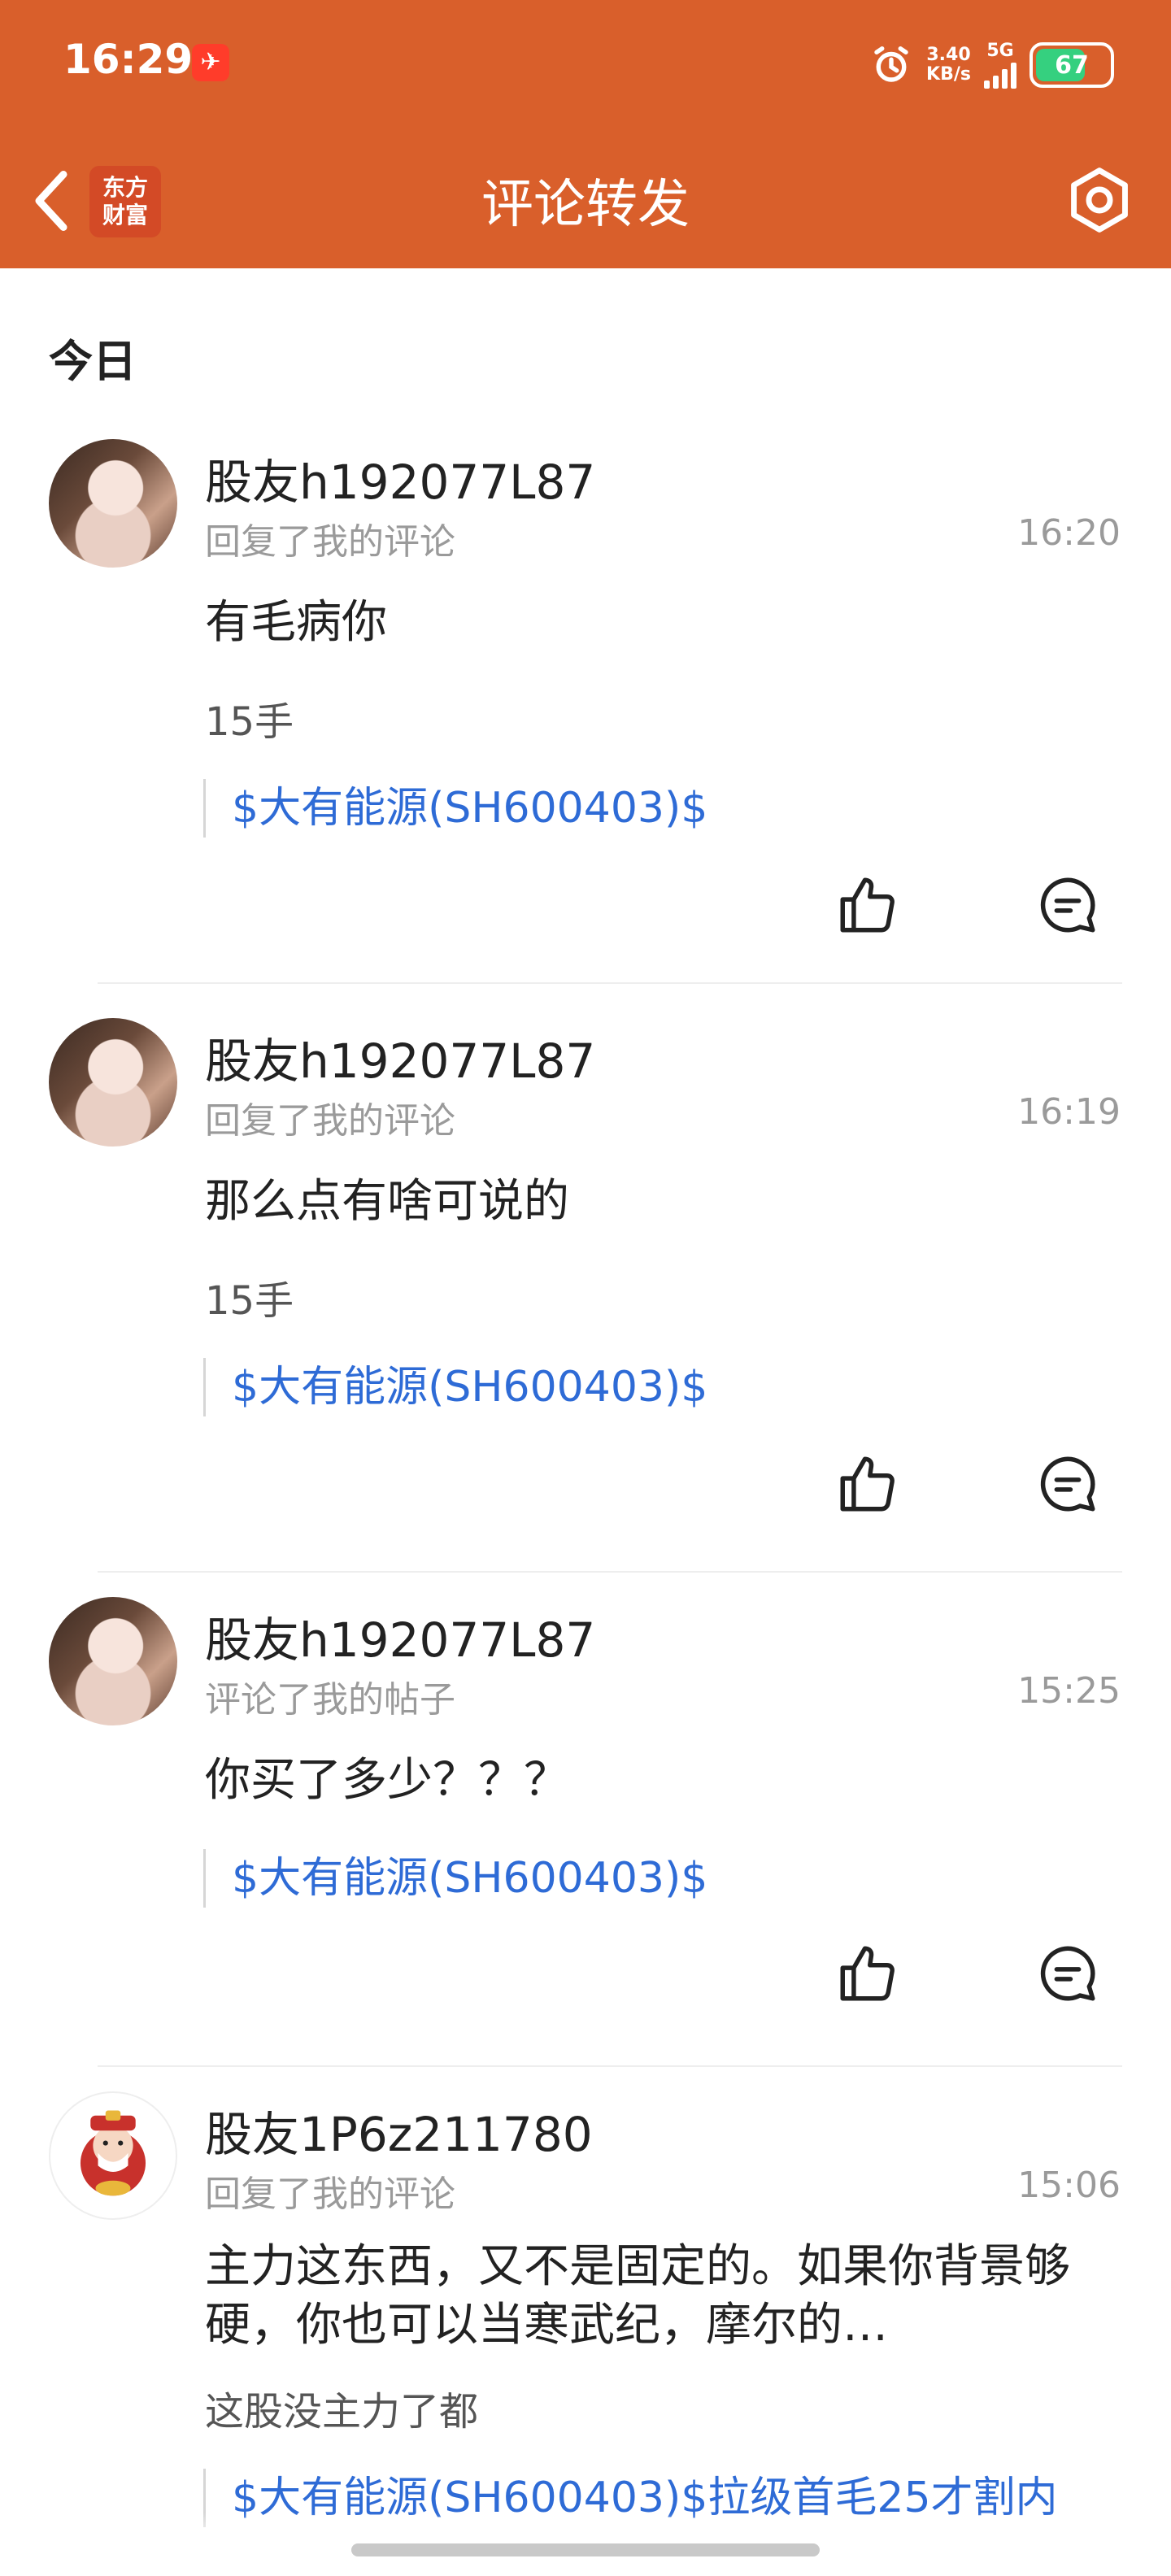 The width and height of the screenshot is (1171, 2576). What do you see at coordinates (93, 362) in the screenshot?
I see `section-title-today: 今日` at bounding box center [93, 362].